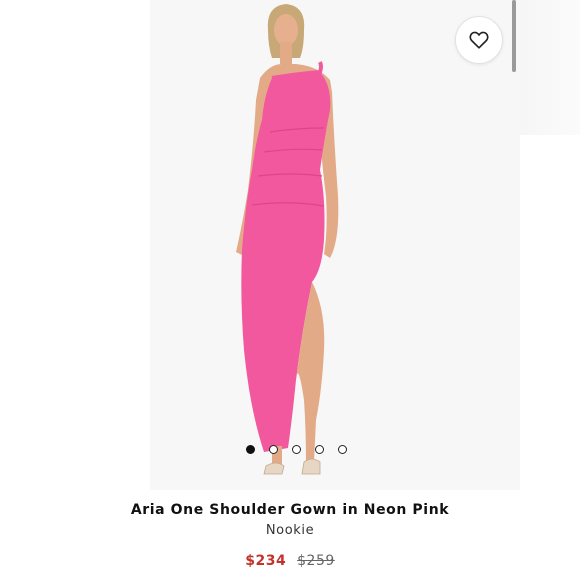 This screenshot has width=580, height=580. I want to click on next-image-peek, so click(550, 67).